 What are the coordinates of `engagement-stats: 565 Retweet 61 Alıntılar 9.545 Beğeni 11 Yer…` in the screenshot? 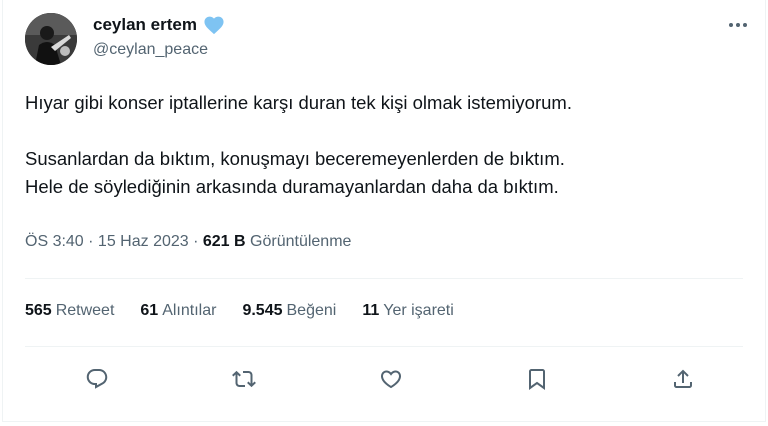 It's located at (252, 311).